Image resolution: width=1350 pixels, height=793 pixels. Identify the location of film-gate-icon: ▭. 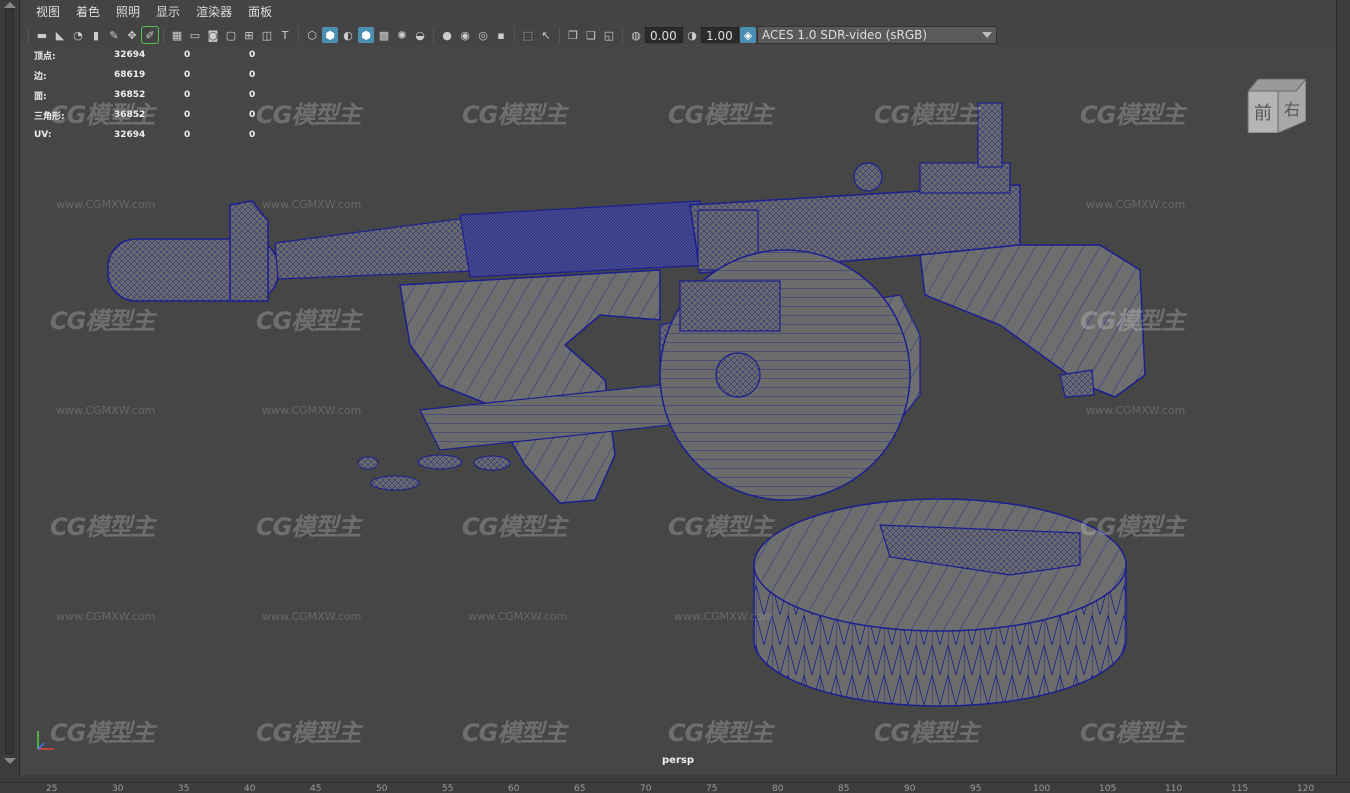
(195, 35).